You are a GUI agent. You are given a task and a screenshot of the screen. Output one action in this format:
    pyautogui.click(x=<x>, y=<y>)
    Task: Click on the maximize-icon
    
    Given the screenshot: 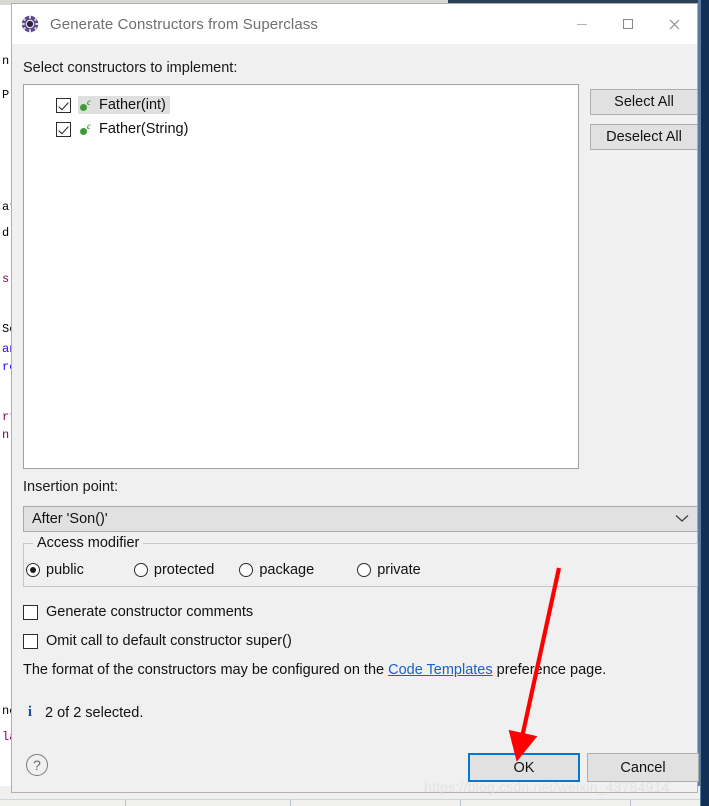 What is the action you would take?
    pyautogui.click(x=628, y=24)
    